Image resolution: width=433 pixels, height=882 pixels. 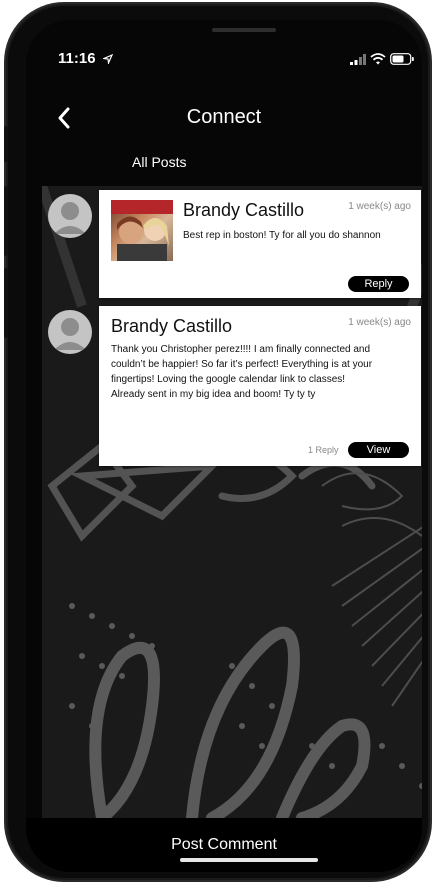 I want to click on battery-icon, so click(x=402, y=59).